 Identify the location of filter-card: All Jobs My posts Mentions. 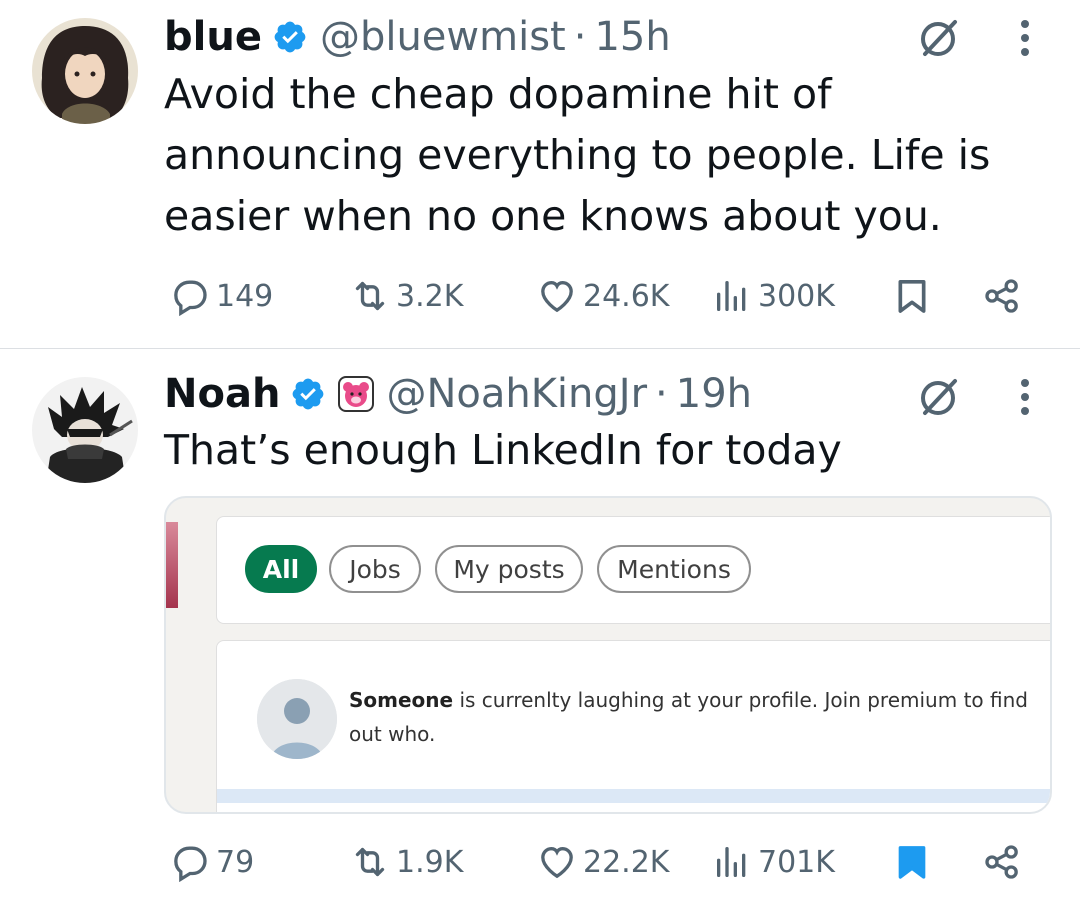
(633, 570).